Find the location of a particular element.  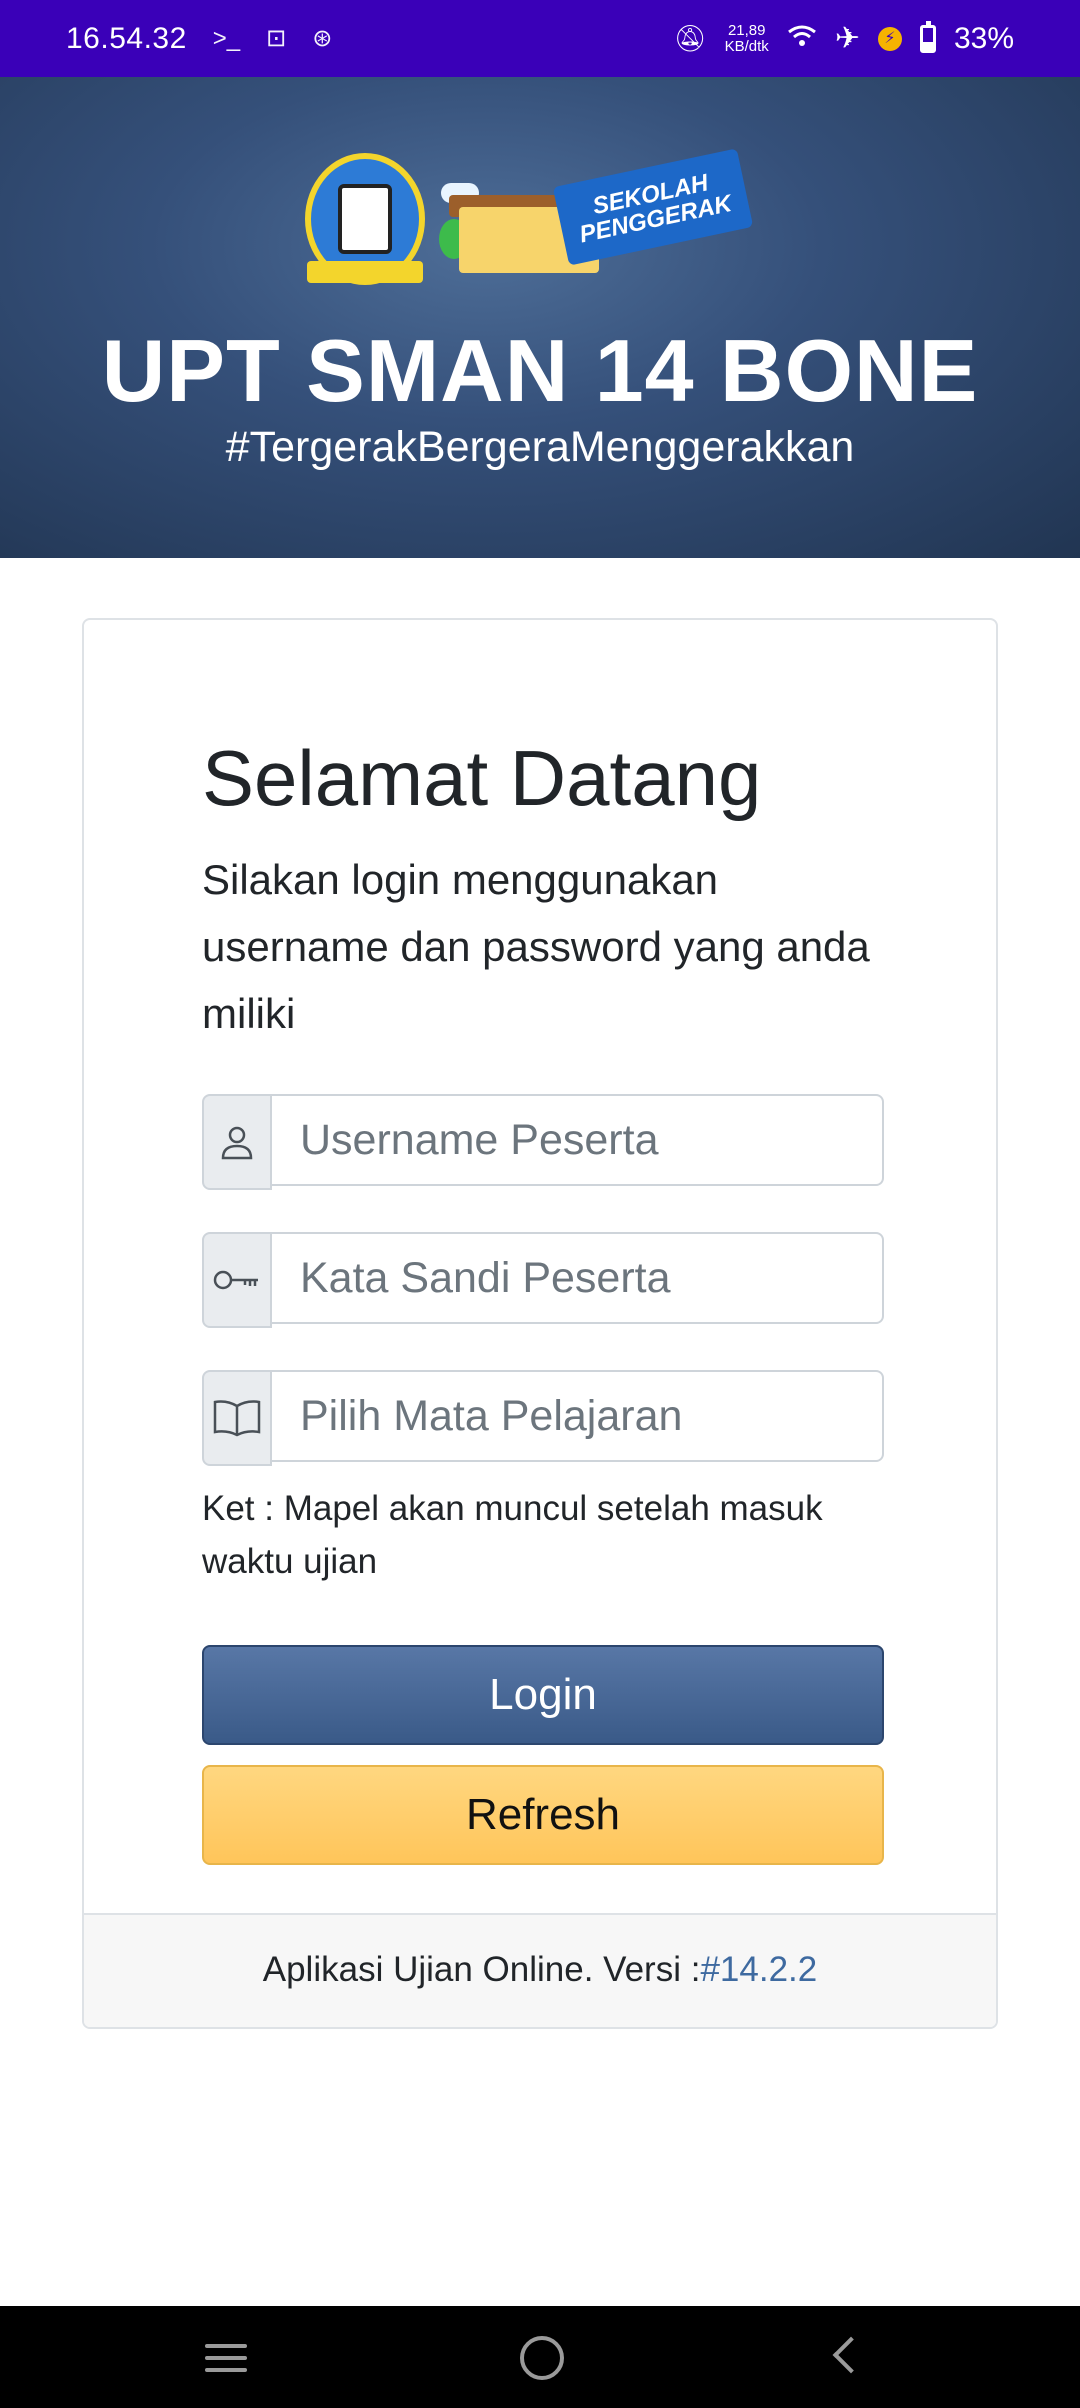

wifi-icon is located at coordinates (802, 39).